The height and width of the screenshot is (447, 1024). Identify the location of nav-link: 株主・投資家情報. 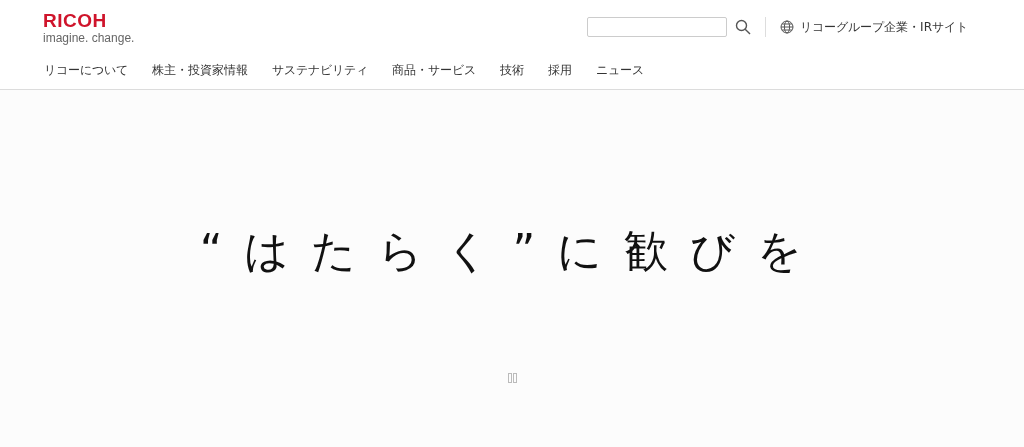
(200, 70).